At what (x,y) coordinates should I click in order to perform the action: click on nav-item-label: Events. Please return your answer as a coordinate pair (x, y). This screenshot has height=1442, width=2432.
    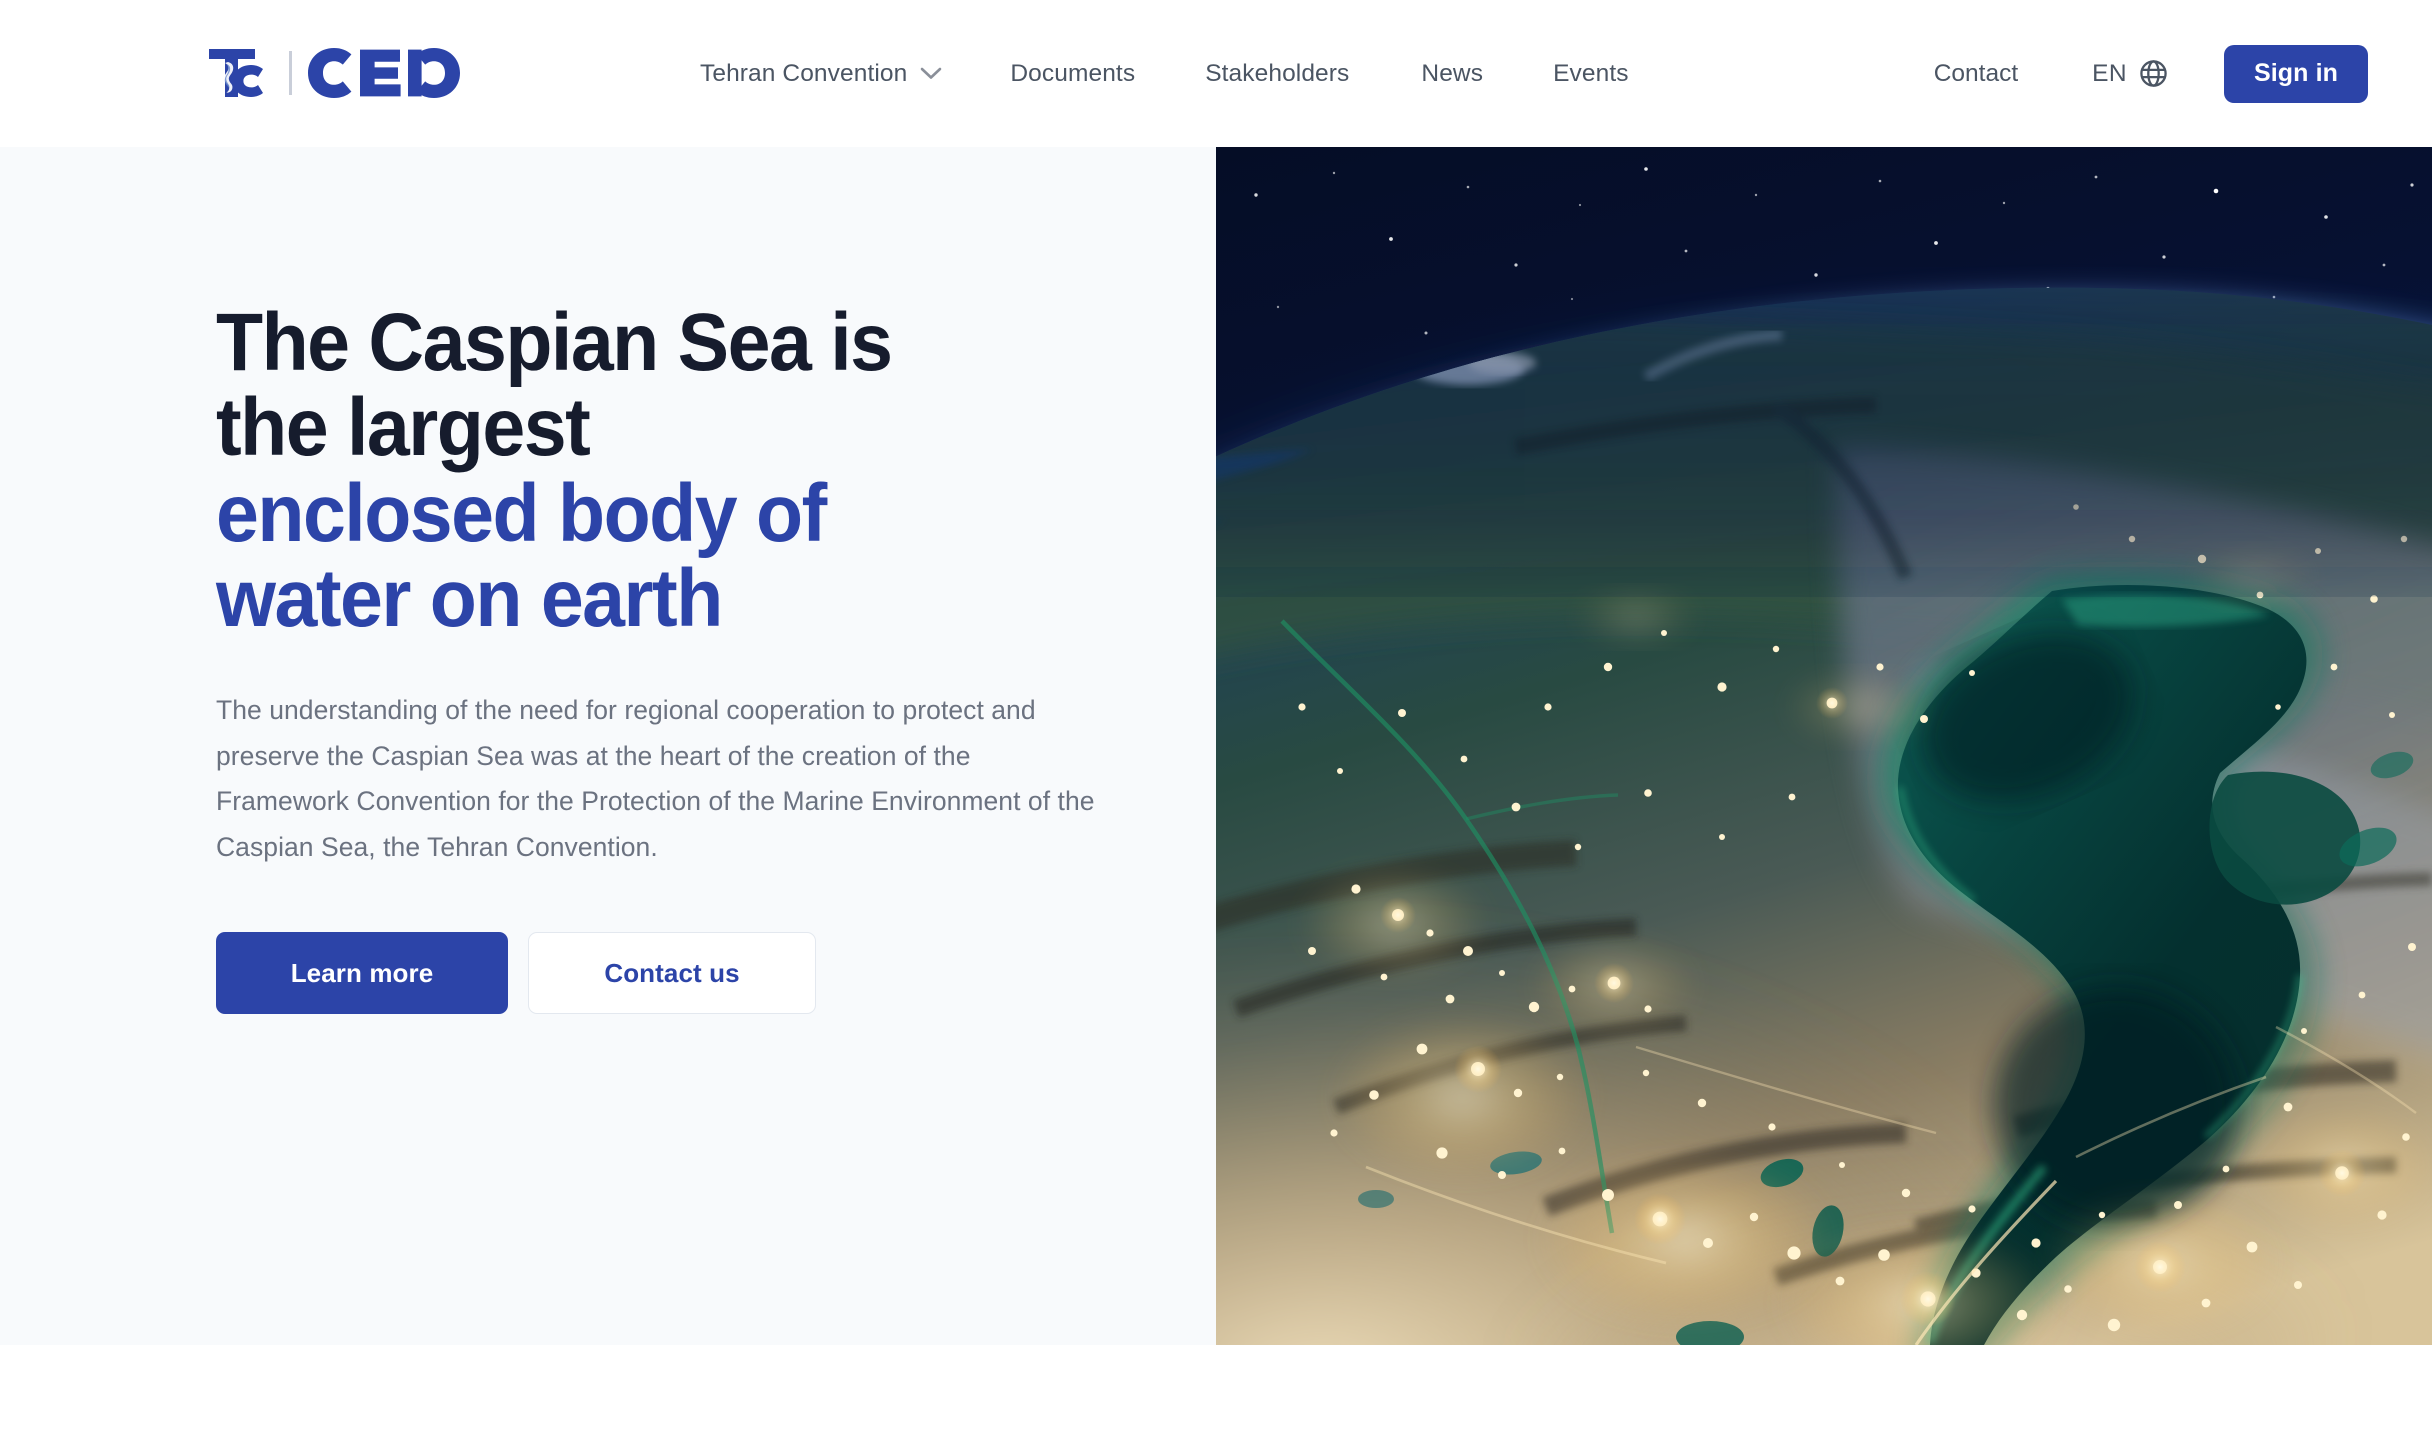
    Looking at the image, I should click on (1591, 73).